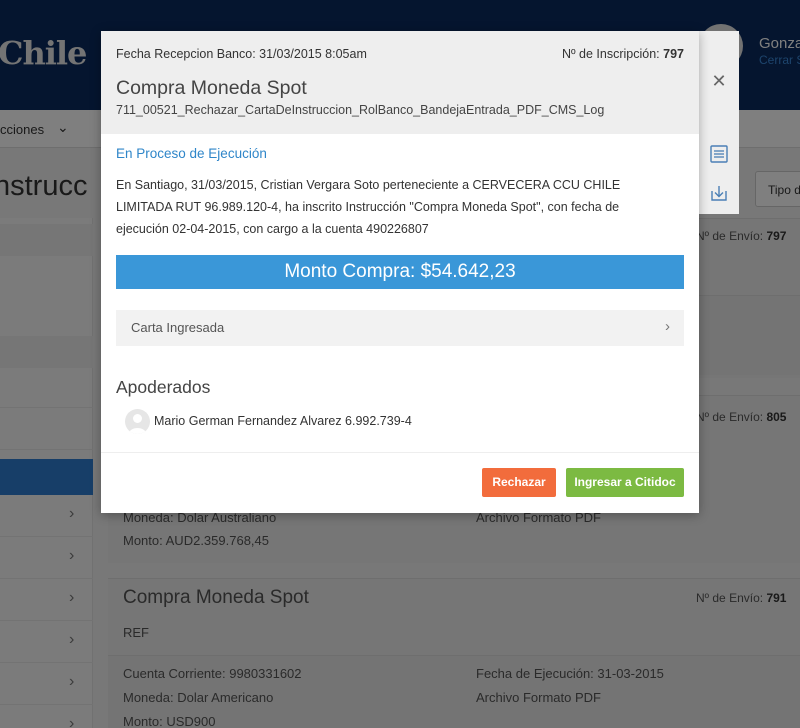  Describe the element at coordinates (719, 122) in the screenshot. I see `modal-actions-panel: ✕` at that location.